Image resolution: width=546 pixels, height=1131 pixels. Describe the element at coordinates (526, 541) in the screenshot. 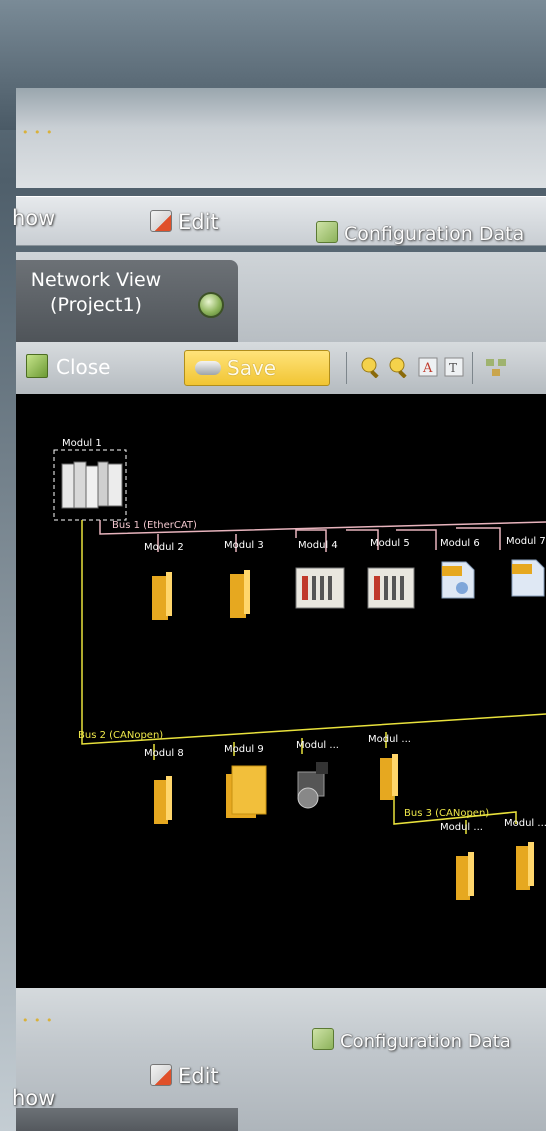

I see `module-label: Modul 7` at that location.